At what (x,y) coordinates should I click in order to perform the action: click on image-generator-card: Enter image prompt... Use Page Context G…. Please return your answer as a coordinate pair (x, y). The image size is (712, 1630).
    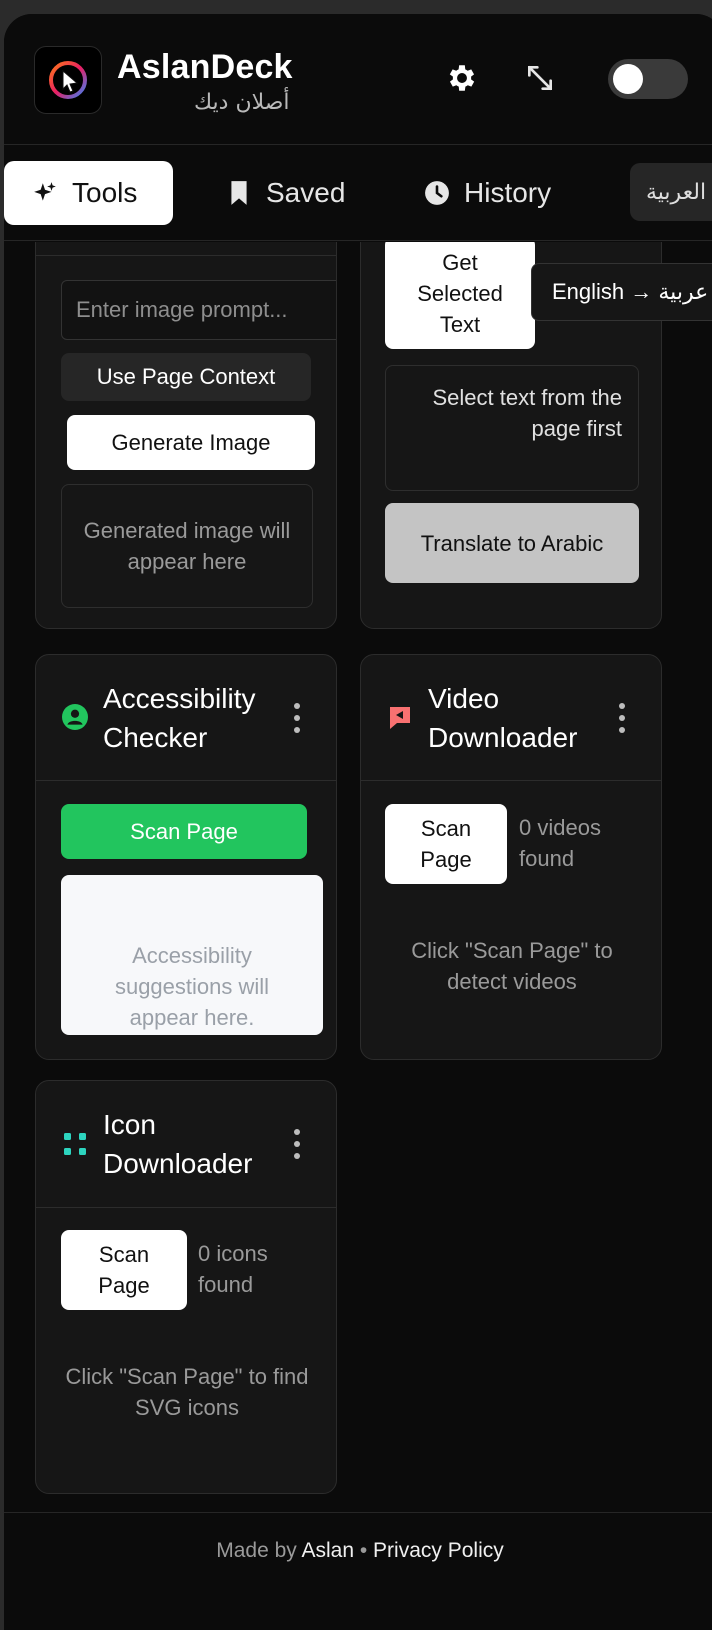
    Looking at the image, I should click on (186, 435).